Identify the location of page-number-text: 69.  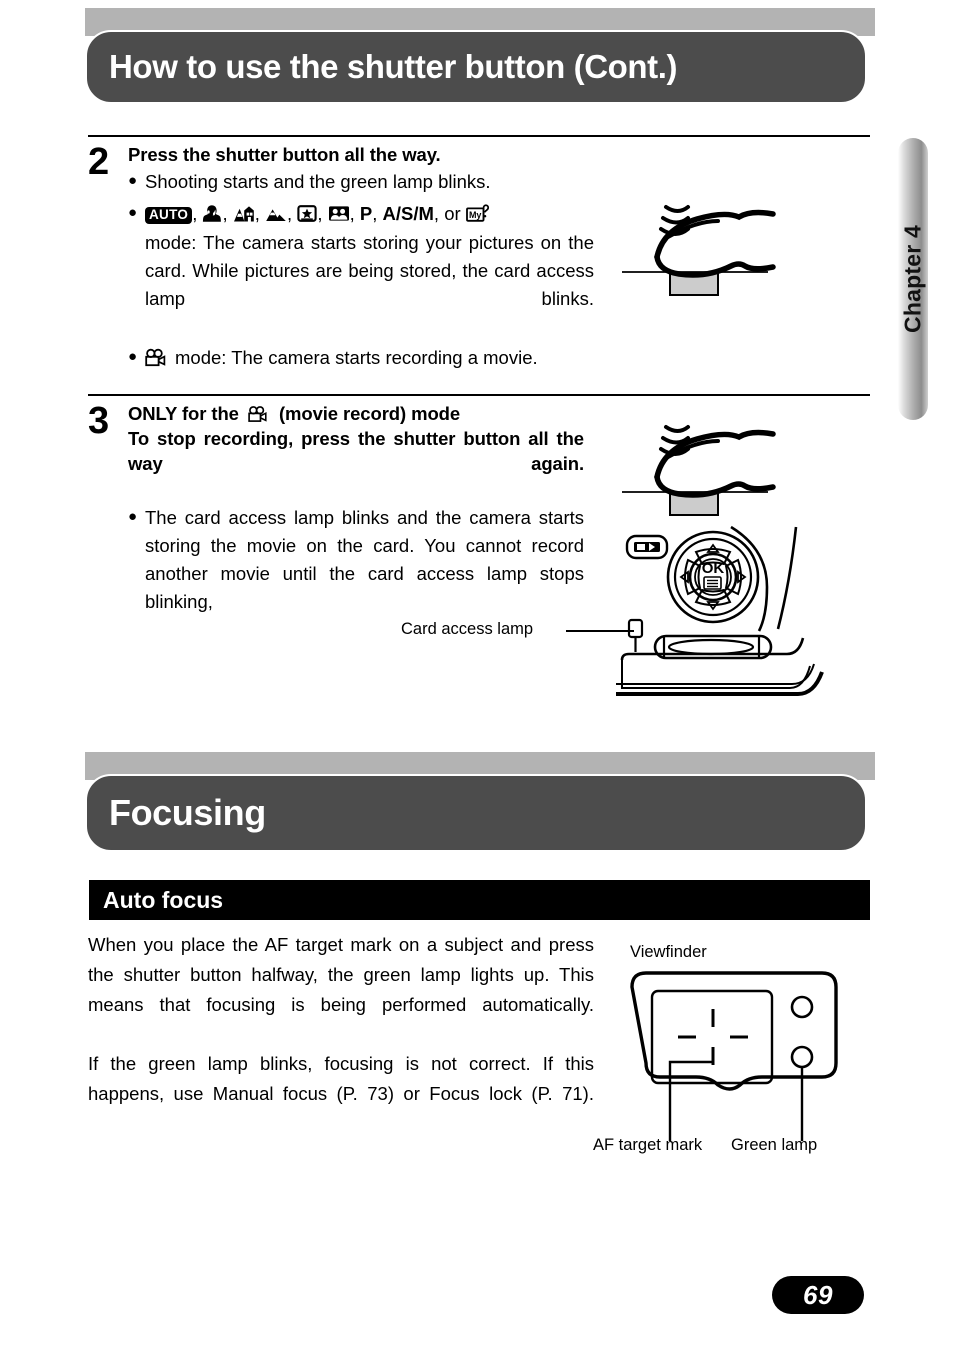
(818, 1294).